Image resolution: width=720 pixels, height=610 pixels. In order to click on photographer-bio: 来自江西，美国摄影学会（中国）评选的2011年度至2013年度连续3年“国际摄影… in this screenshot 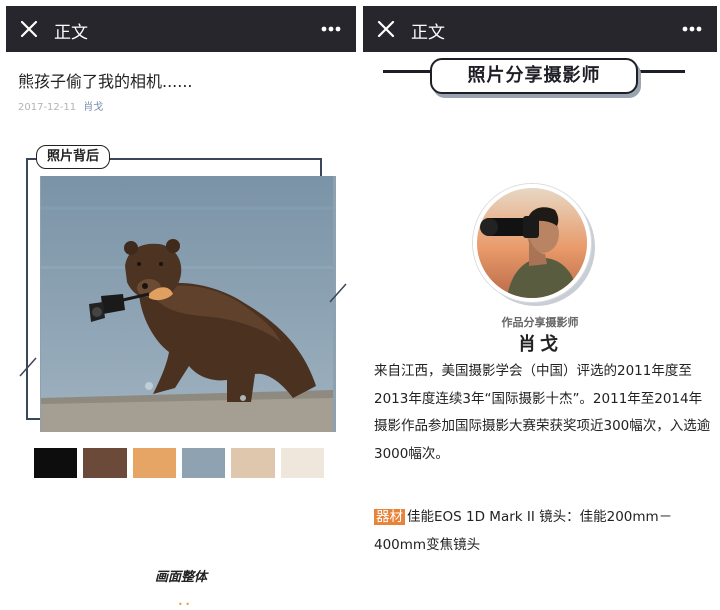, I will do `click(542, 412)`.